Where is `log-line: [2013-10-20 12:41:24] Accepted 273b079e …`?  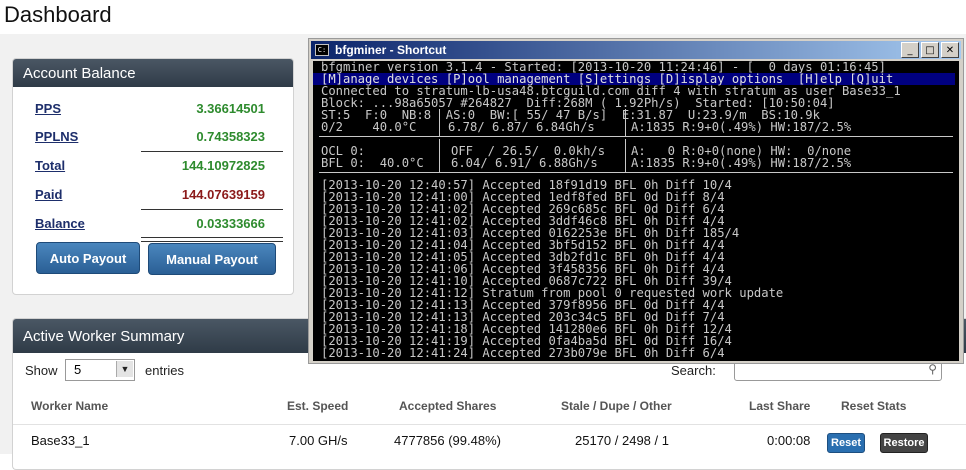
log-line: [2013-10-20 12:41:24] Accepted 273b079e … is located at coordinates (523, 353).